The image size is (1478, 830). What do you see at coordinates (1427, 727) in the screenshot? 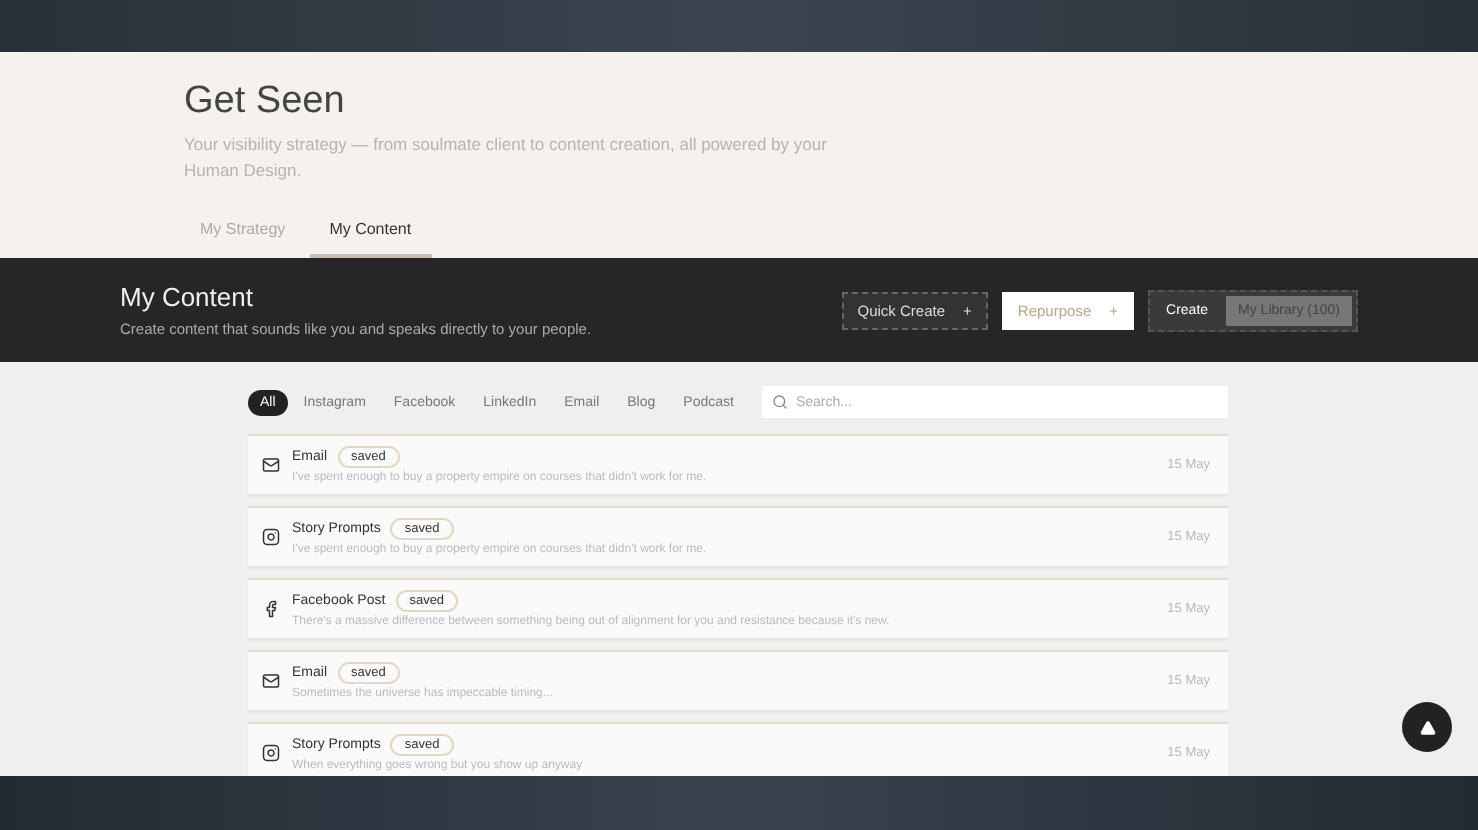
I see `triangle-icon` at bounding box center [1427, 727].